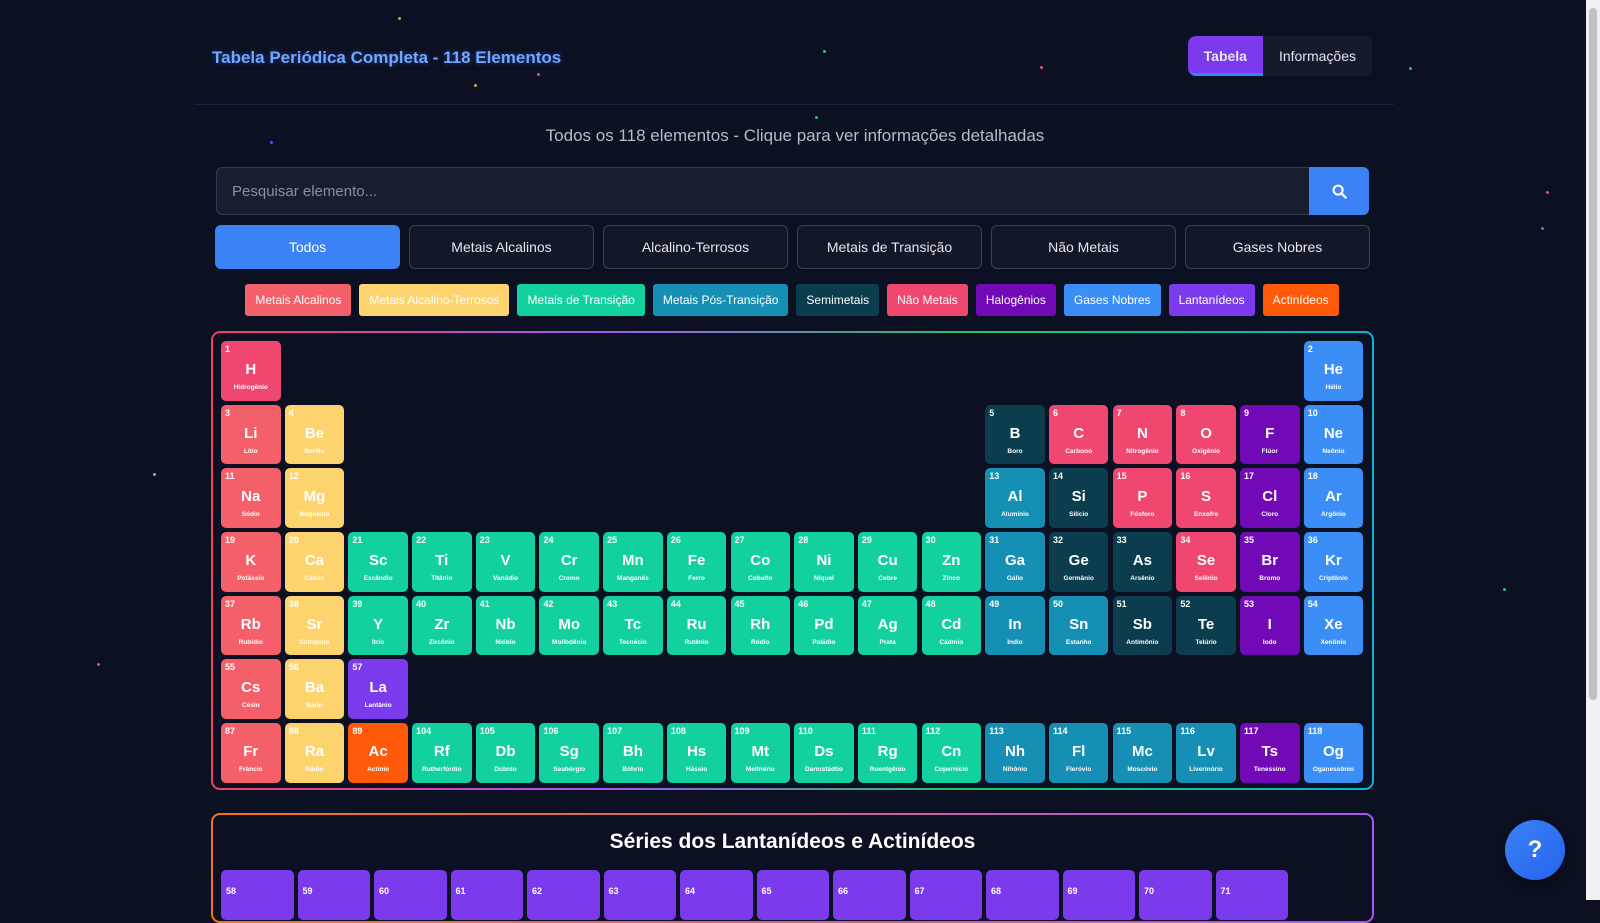  I want to click on element-li: 3 Li Lítio, so click(251, 434).